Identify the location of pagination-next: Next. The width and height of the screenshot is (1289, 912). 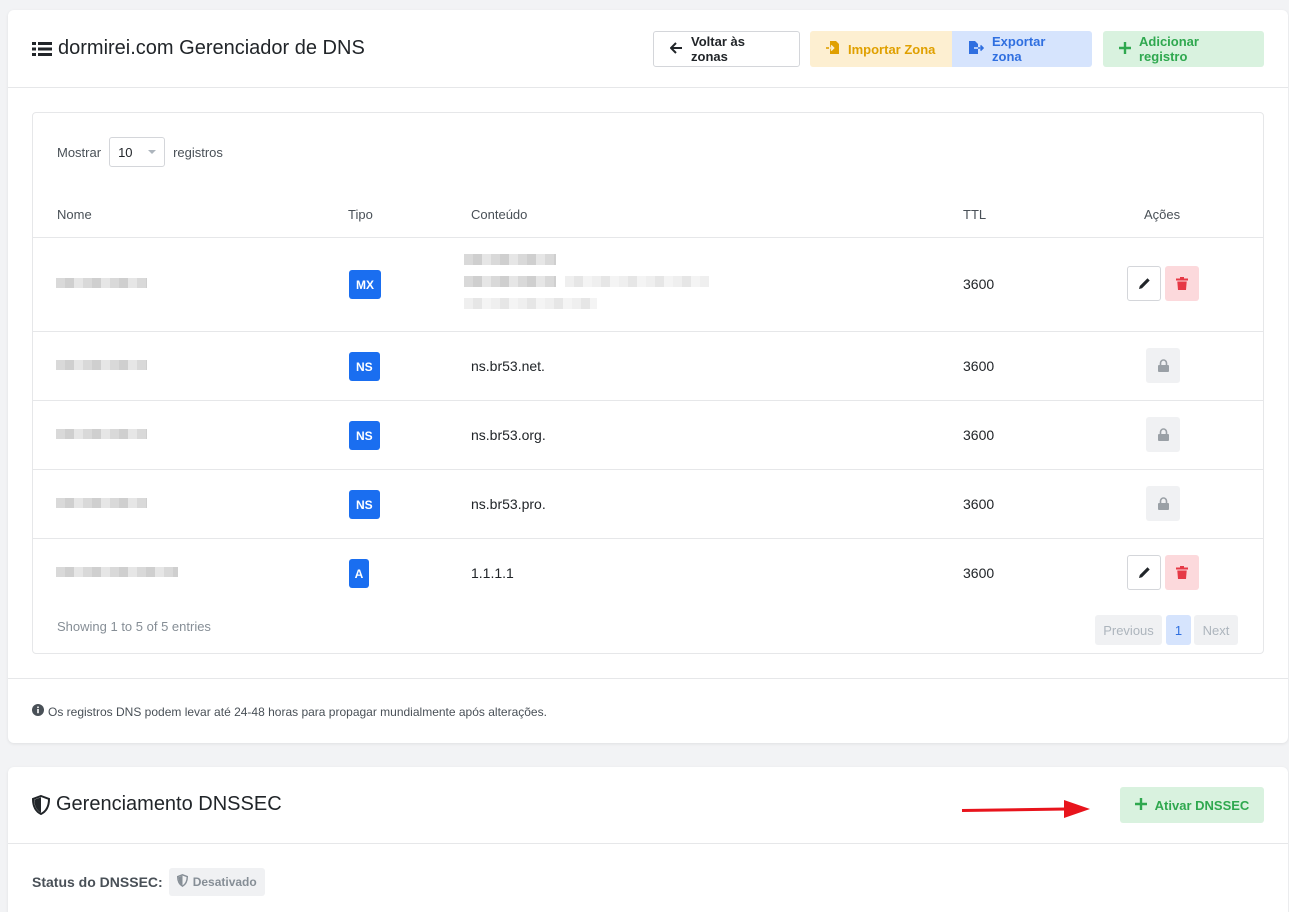
(1216, 630).